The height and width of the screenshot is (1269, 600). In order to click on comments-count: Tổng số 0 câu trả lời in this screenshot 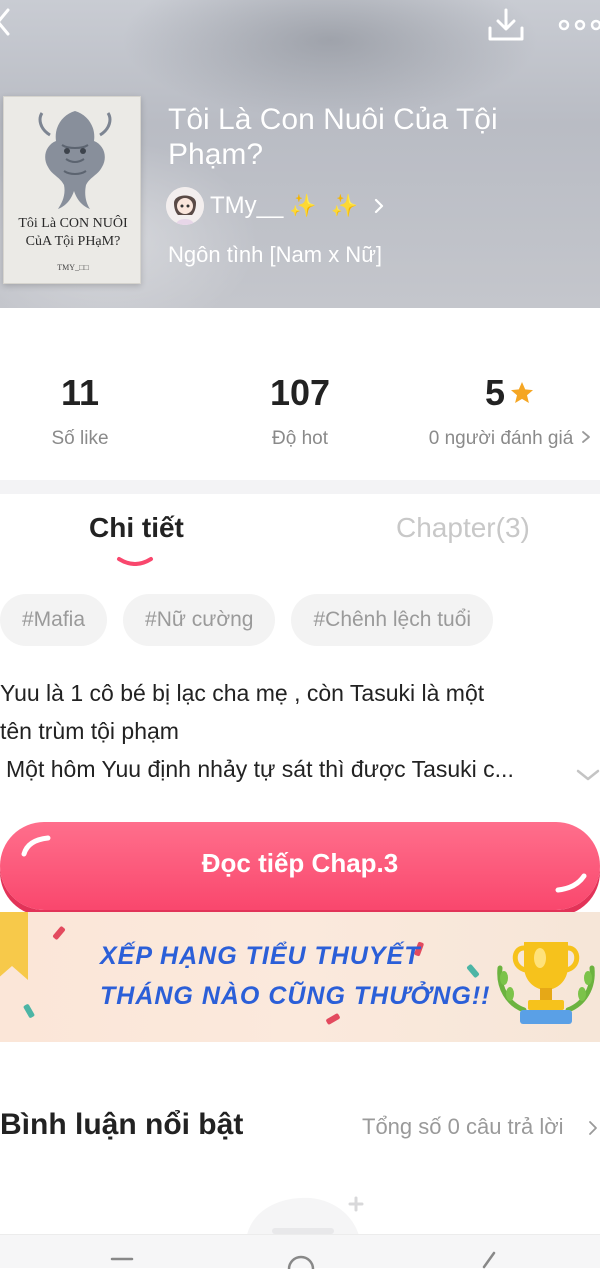, I will do `click(463, 1127)`.